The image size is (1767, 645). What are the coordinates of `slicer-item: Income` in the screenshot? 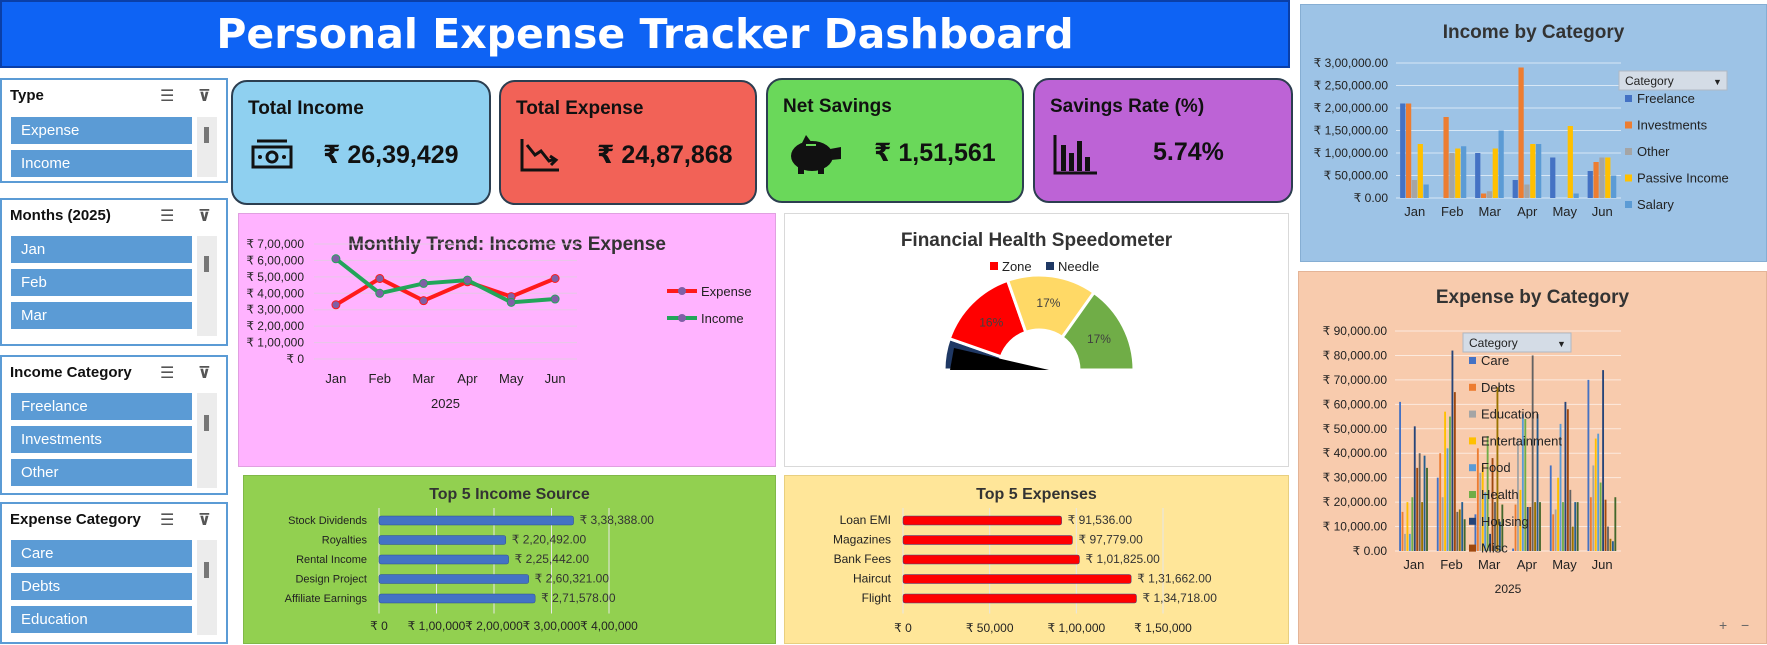 It's located at (101, 163).